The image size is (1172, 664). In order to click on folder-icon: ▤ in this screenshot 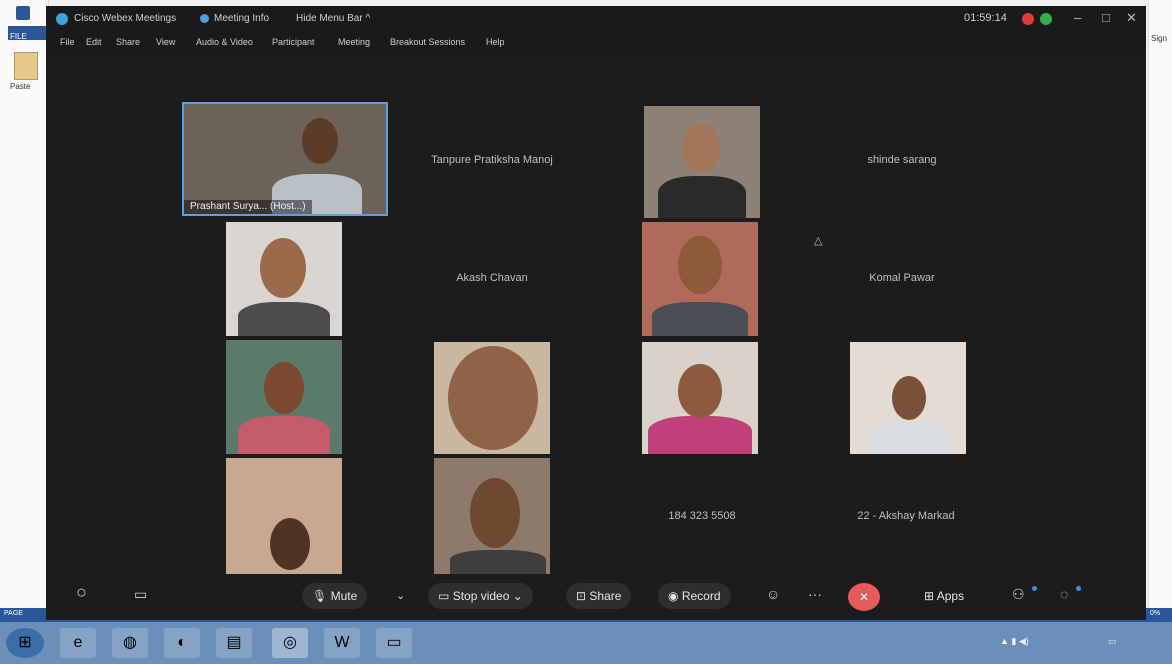, I will do `click(234, 642)`.